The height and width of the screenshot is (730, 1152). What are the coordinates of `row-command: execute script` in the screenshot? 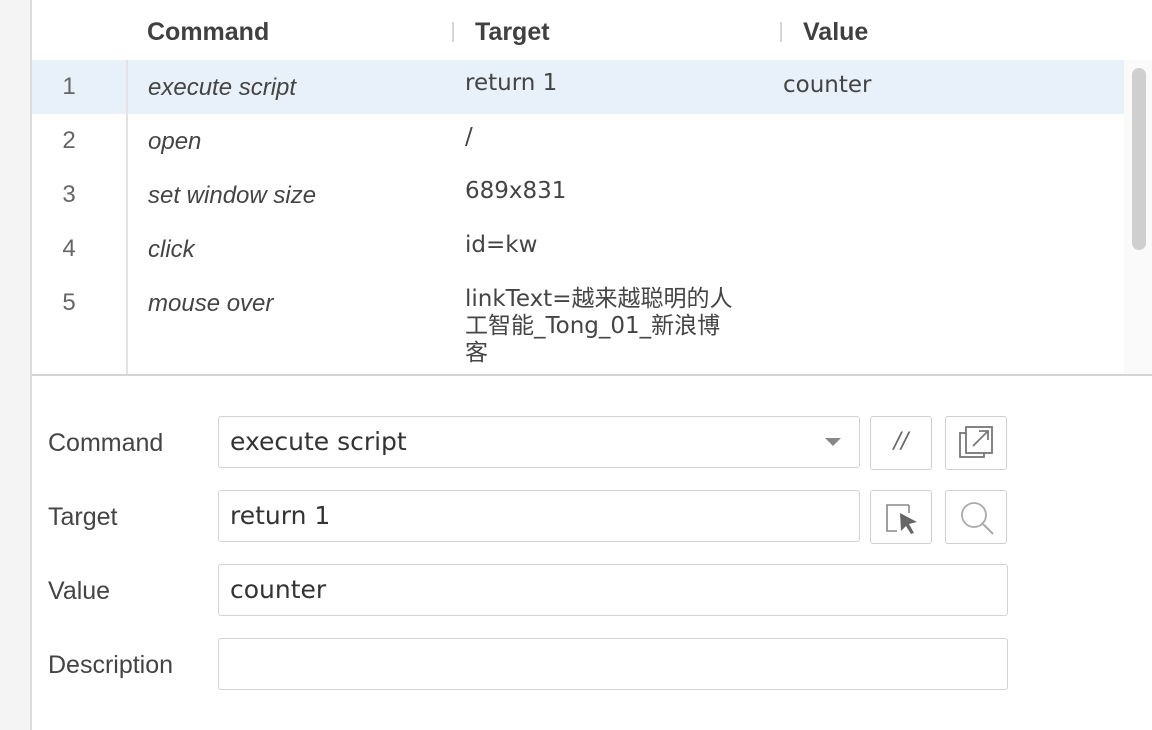 It's located at (222, 87).